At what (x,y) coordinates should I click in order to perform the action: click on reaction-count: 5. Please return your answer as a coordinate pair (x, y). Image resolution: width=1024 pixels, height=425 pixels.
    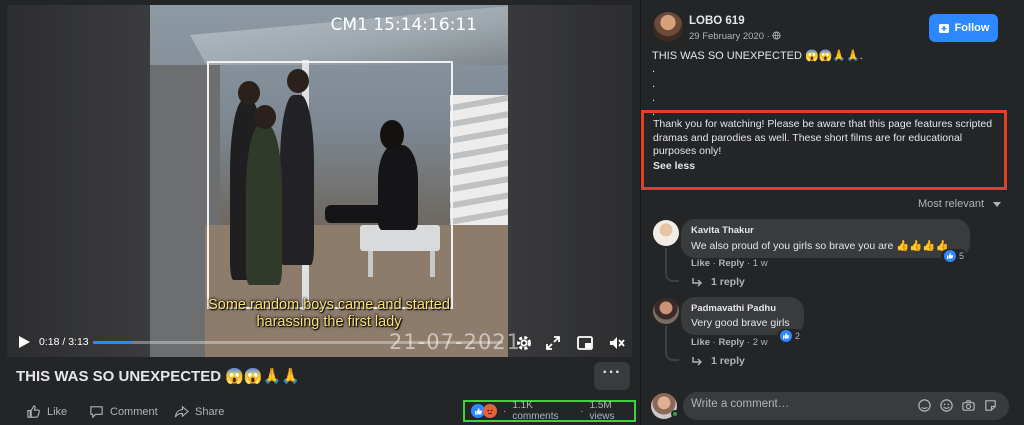
    Looking at the image, I should click on (962, 256).